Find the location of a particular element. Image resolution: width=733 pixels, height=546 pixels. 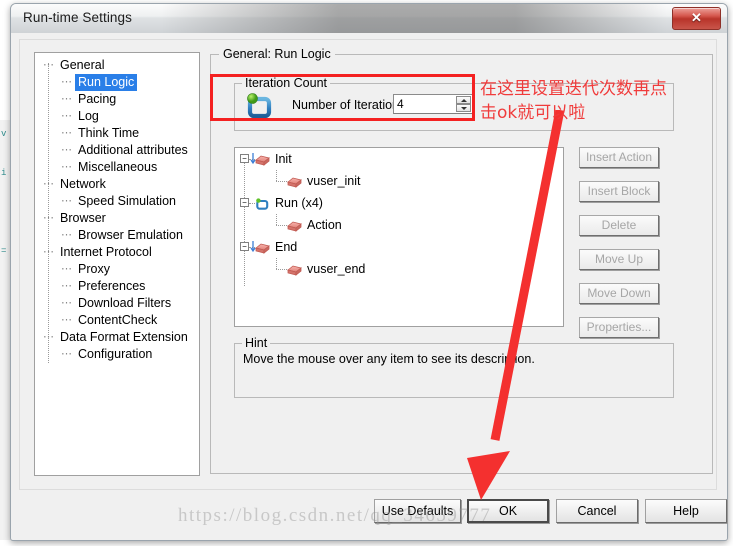

sidebar-item-speed-simulation: ⋯ Speed Simulation is located at coordinates (117, 201).